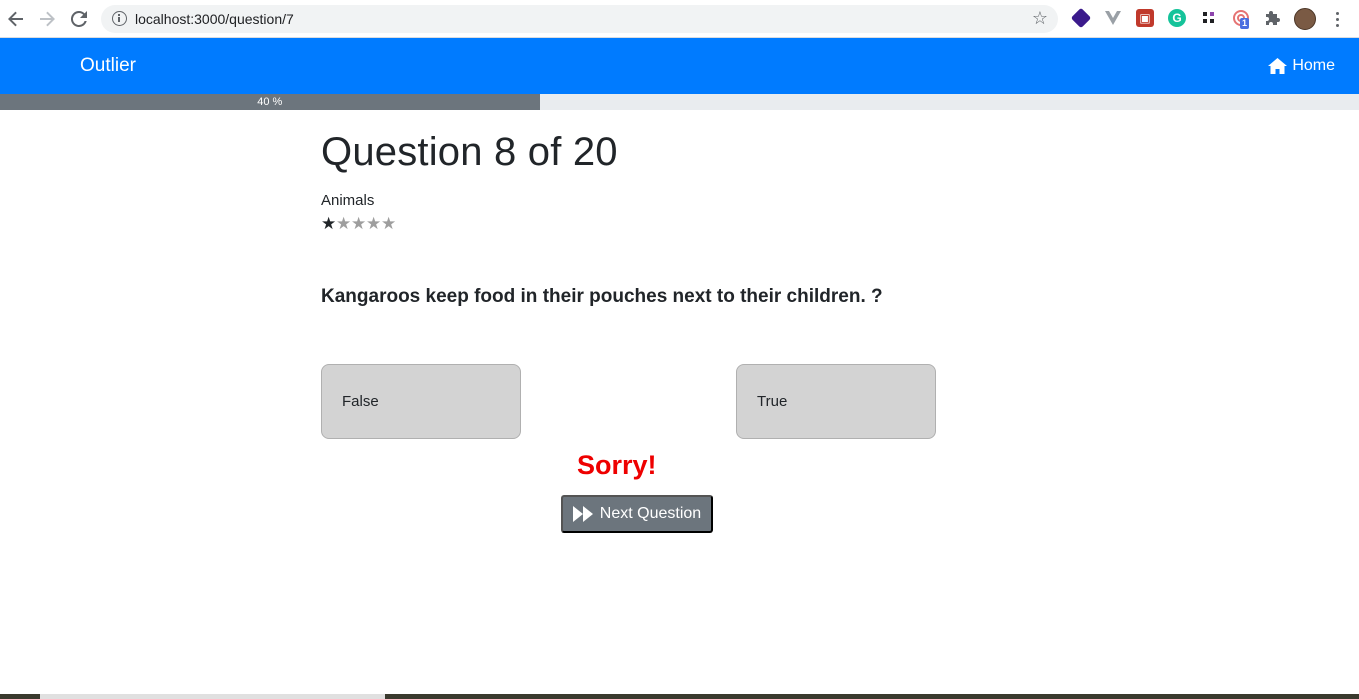  I want to click on reload-button, so click(79, 19).